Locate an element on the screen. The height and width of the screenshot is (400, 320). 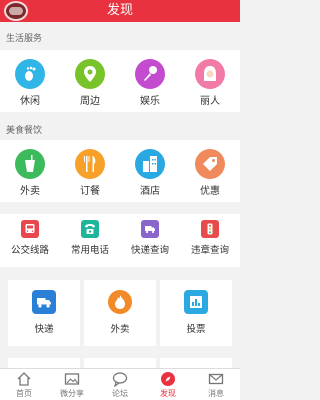
life-item-nearby: 周边 is located at coordinates (90, 83).